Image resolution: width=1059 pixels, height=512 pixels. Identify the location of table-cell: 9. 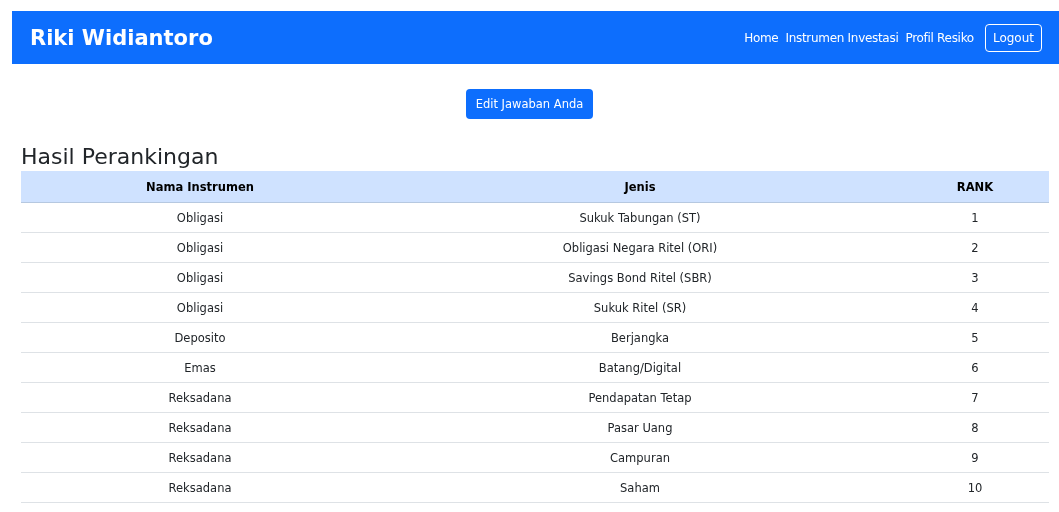
(975, 457).